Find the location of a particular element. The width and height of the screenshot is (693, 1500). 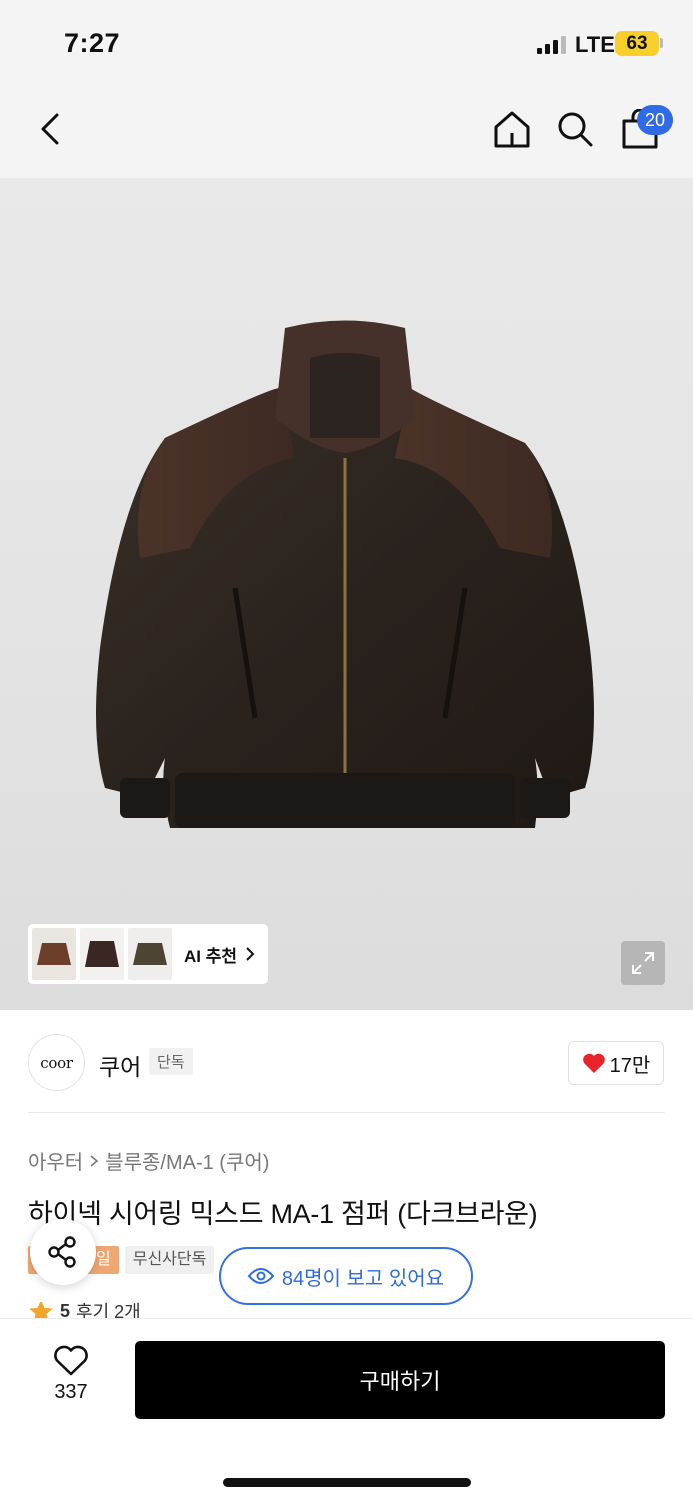

wishlist-count: 337 is located at coordinates (71, 1392).